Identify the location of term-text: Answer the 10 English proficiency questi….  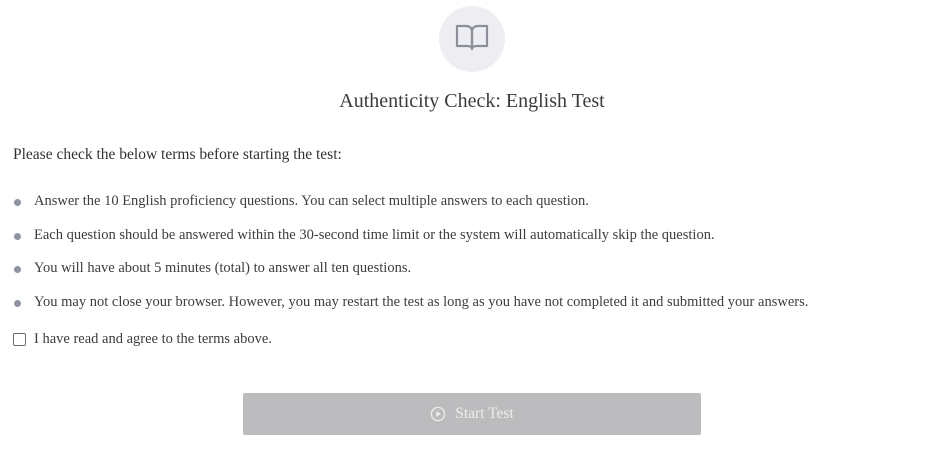
(311, 201).